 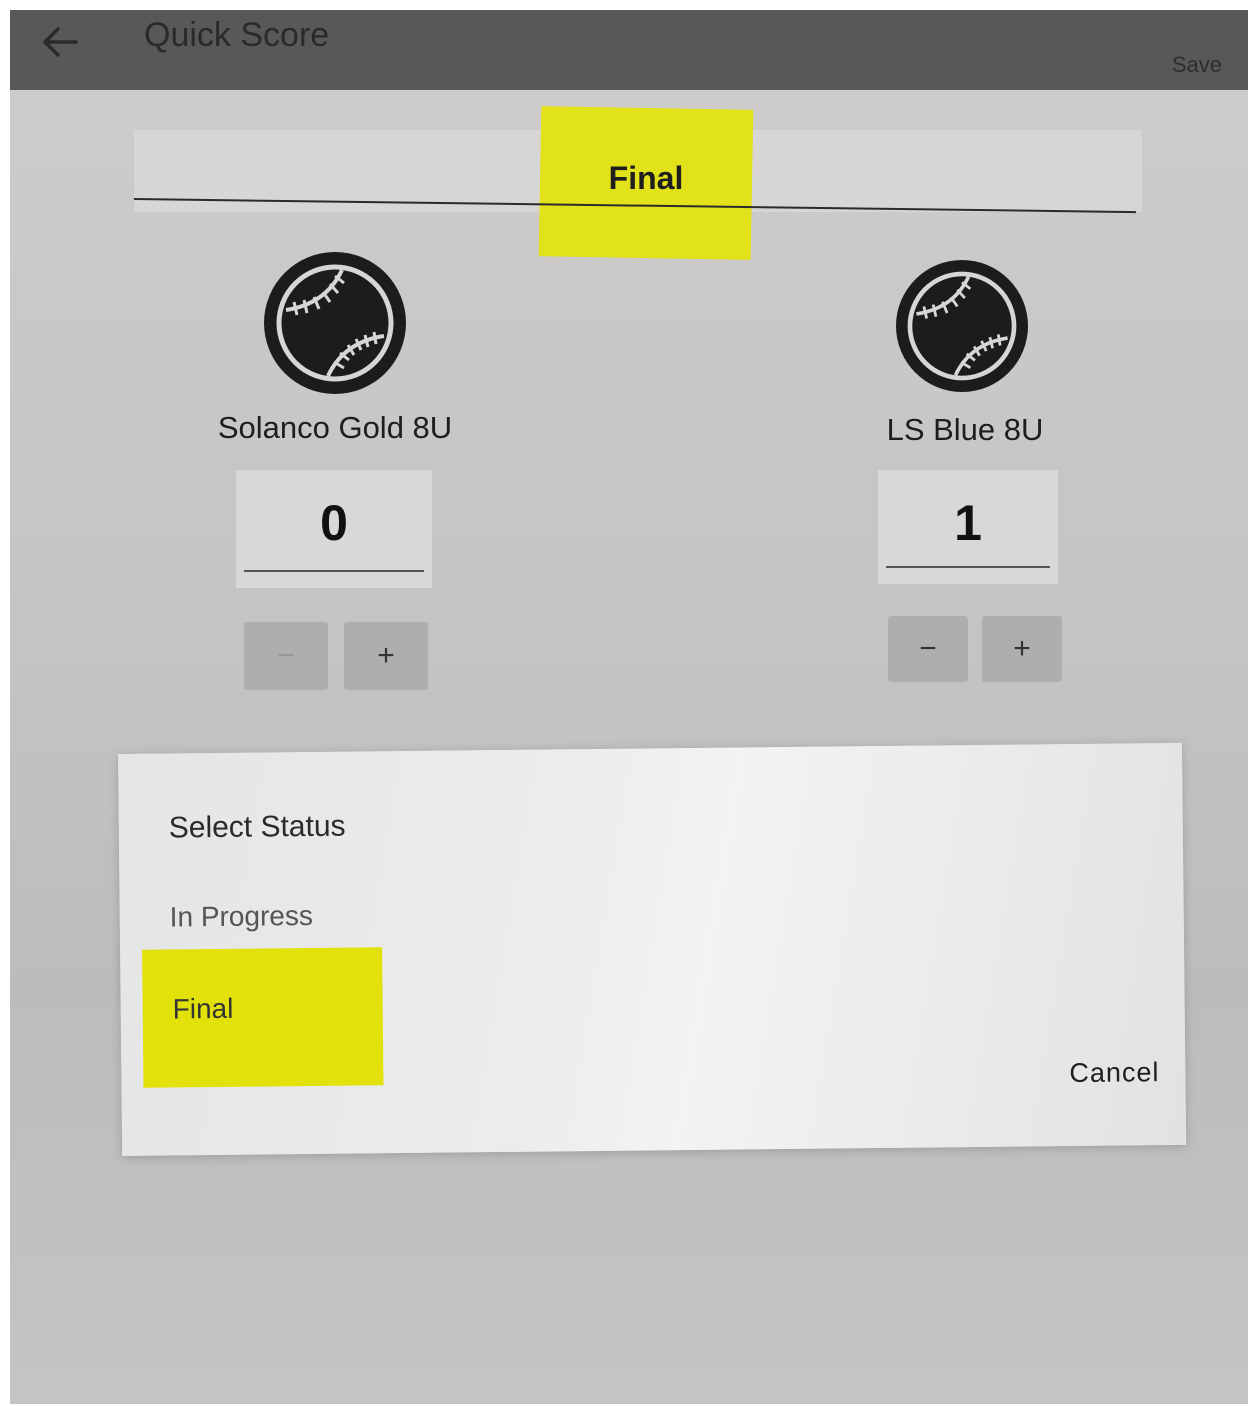 I want to click on arrow-left-icon, so click(x=60, y=42).